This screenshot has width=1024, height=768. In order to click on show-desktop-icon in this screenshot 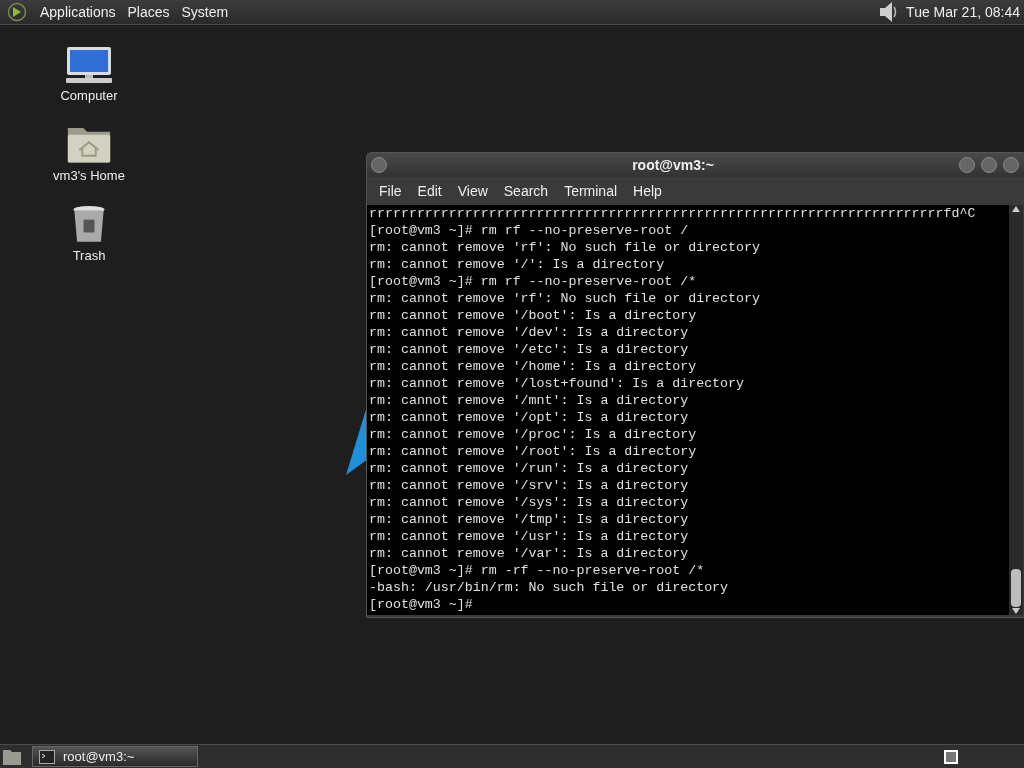, I will do `click(12, 756)`.